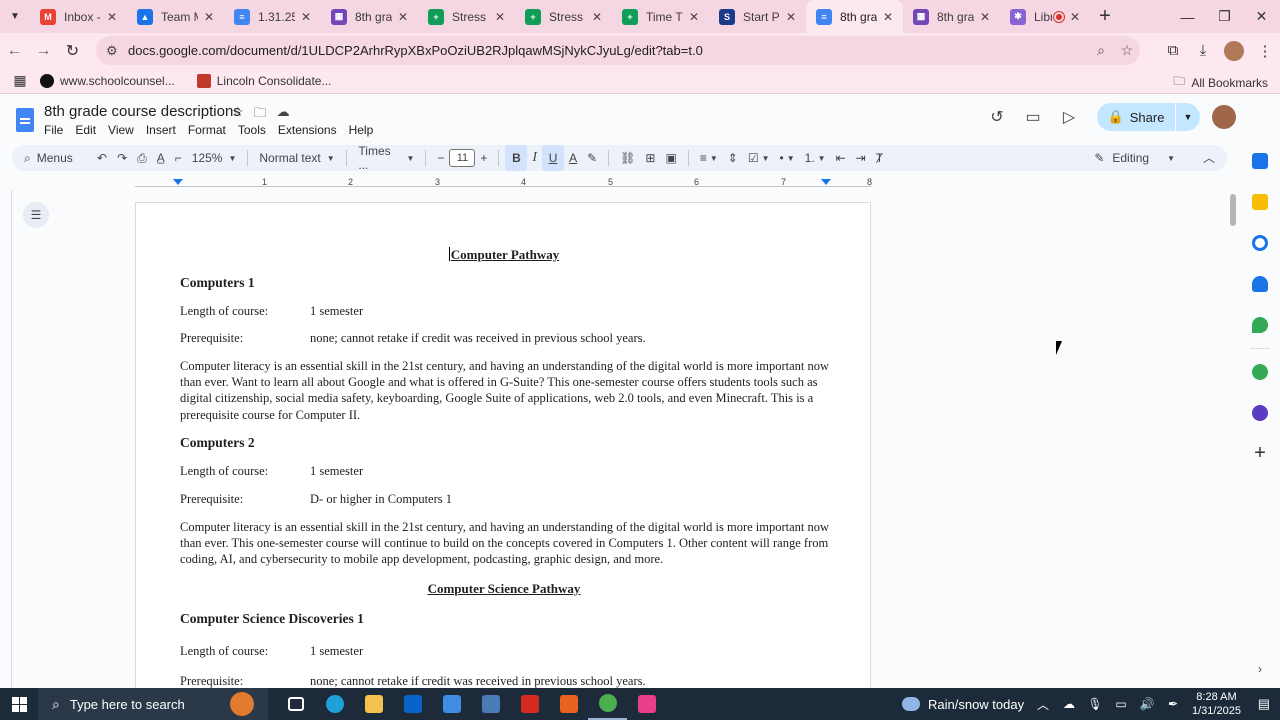 This screenshot has height=720, width=1280. Describe the element at coordinates (861, 158) in the screenshot. I see `increase-indent-icon: ⇥` at that location.